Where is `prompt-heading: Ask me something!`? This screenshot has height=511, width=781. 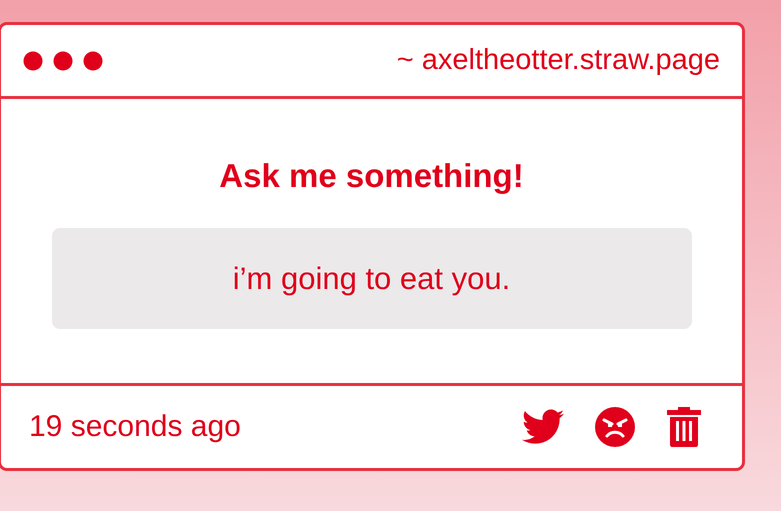
prompt-heading: Ask me something! is located at coordinates (371, 176).